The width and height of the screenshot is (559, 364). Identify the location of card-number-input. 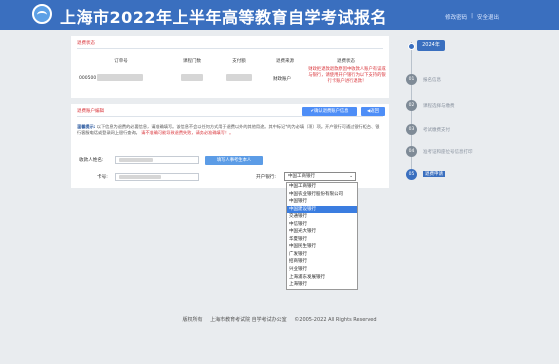
(157, 177).